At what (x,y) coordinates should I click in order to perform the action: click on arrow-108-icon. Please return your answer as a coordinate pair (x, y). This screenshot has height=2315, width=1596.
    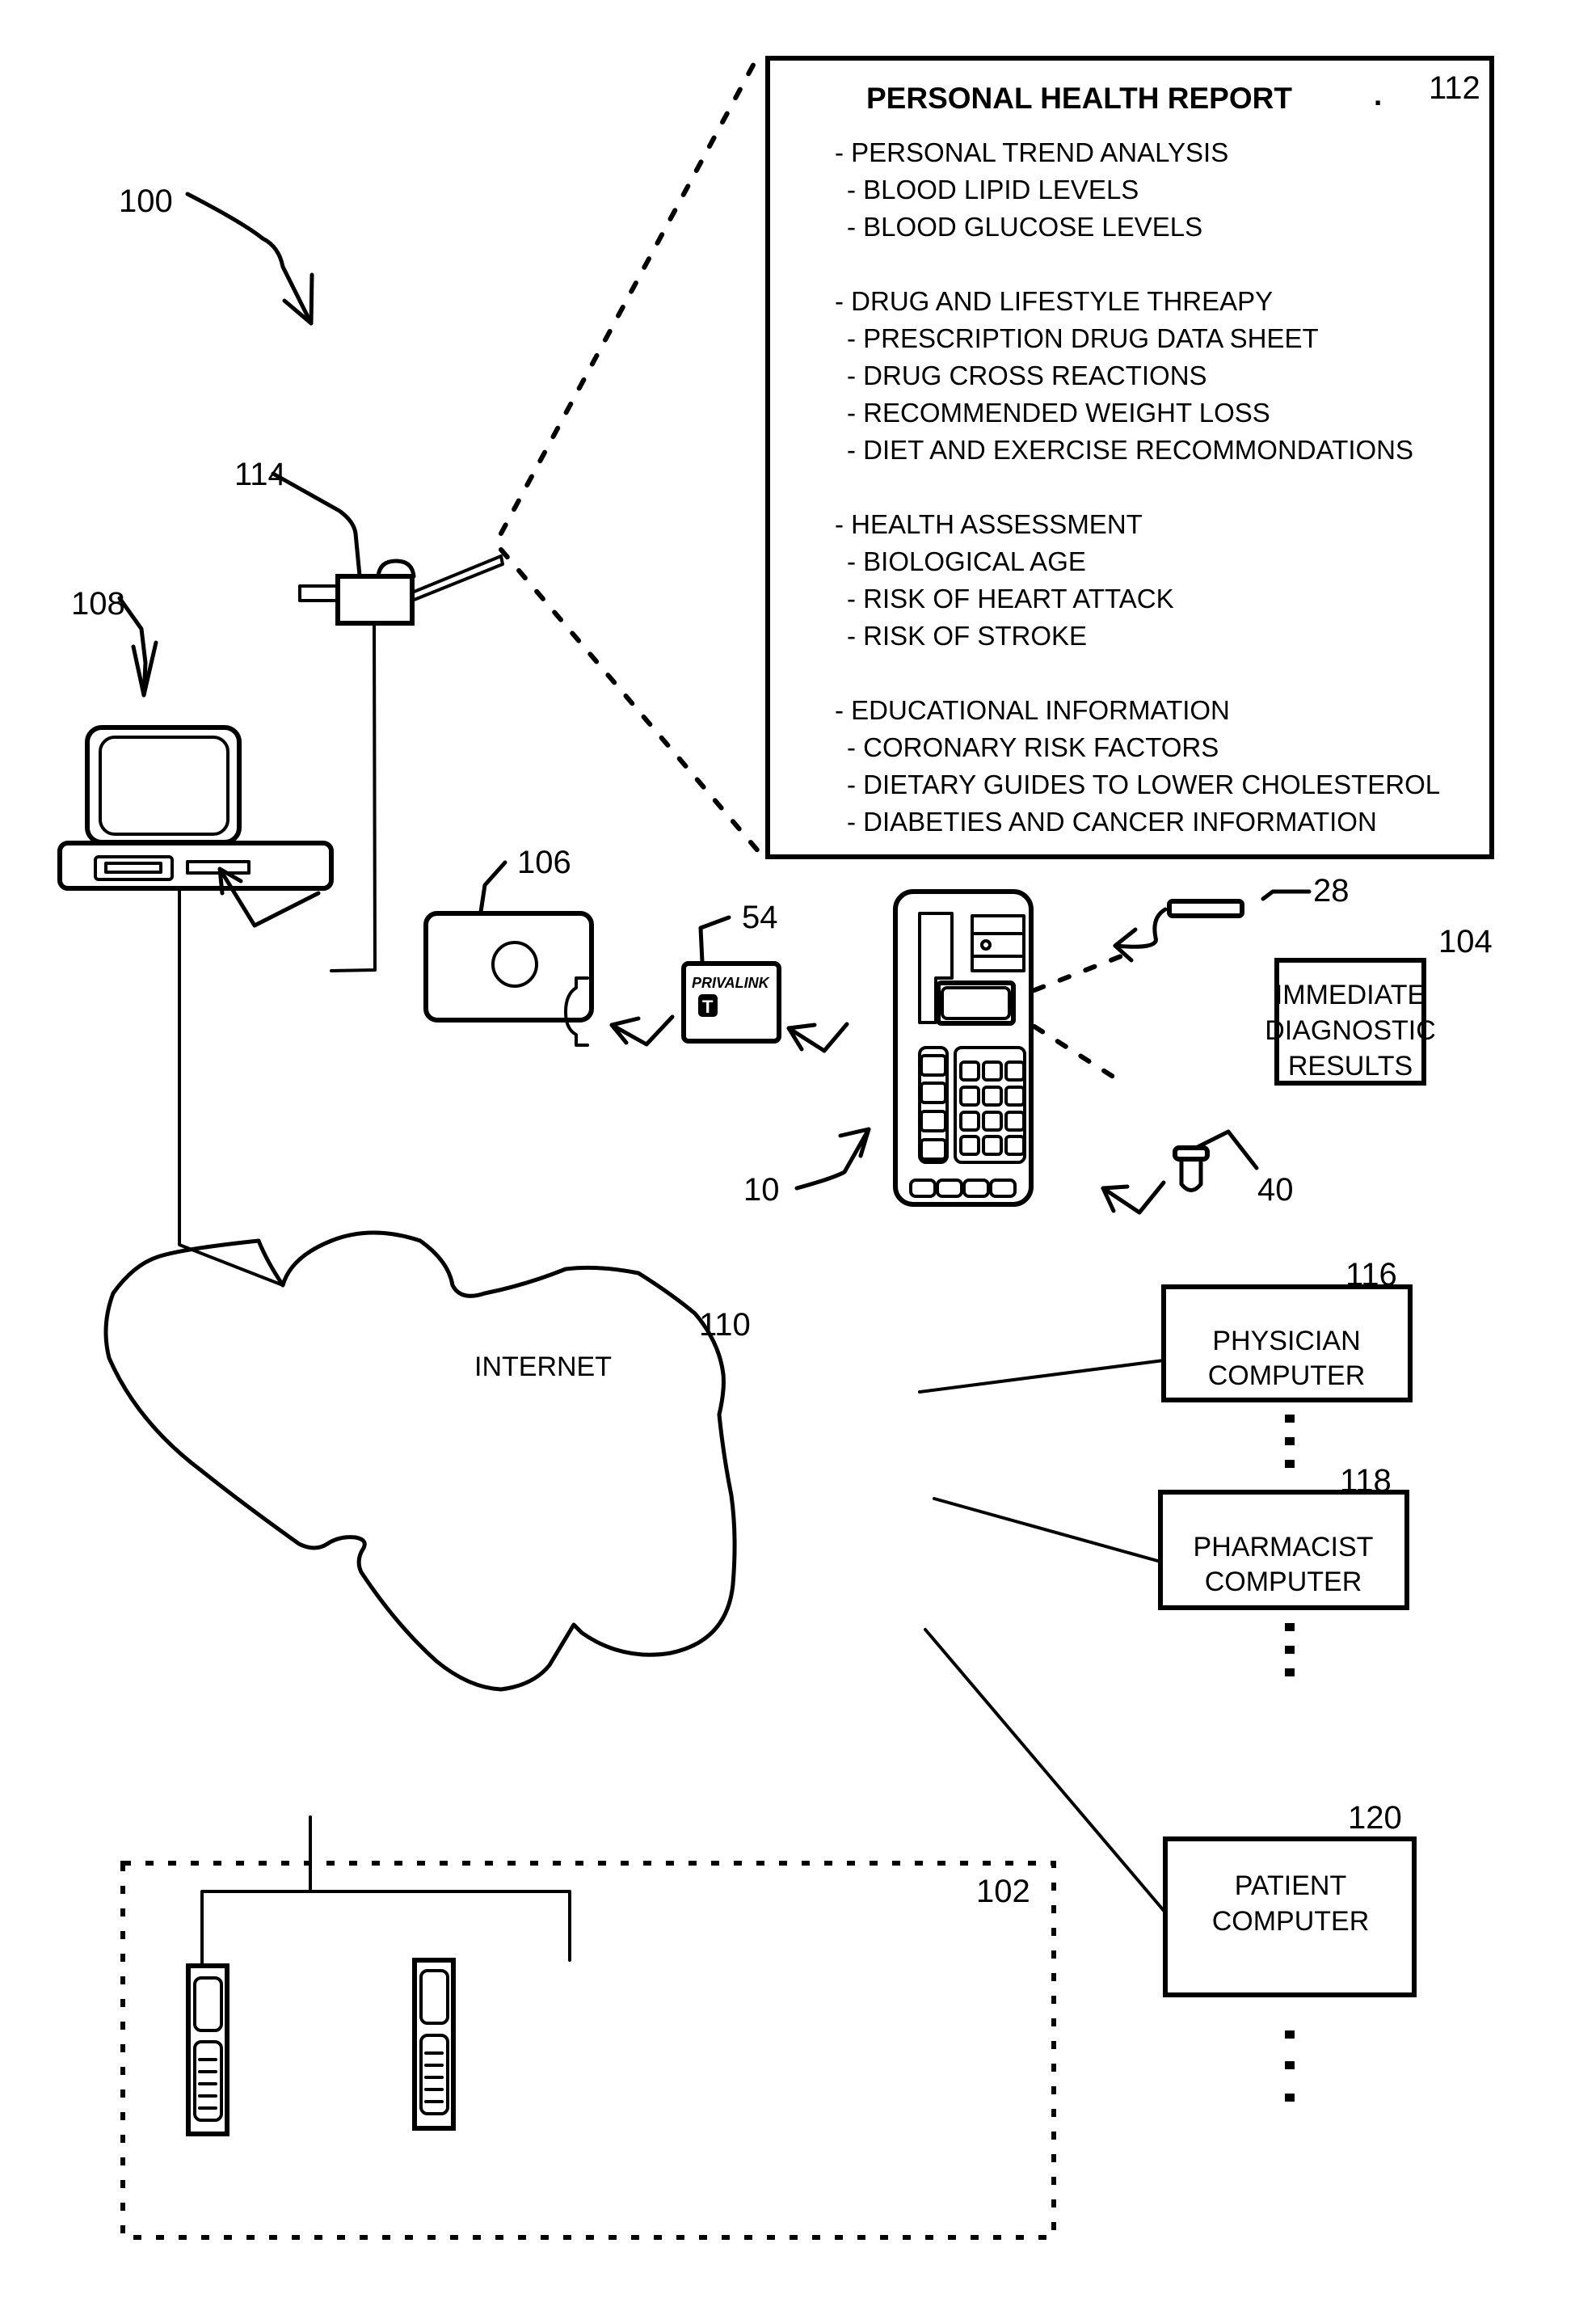
    Looking at the image, I should click on (137, 647).